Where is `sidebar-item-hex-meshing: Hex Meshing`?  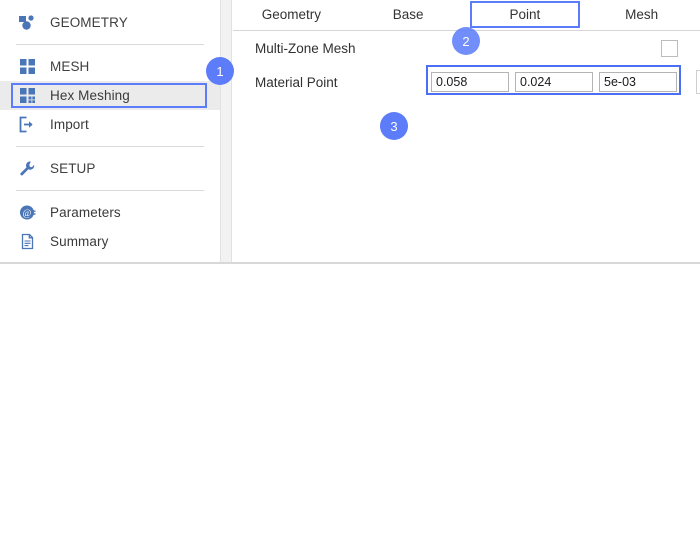 sidebar-item-hex-meshing: Hex Meshing is located at coordinates (110, 95).